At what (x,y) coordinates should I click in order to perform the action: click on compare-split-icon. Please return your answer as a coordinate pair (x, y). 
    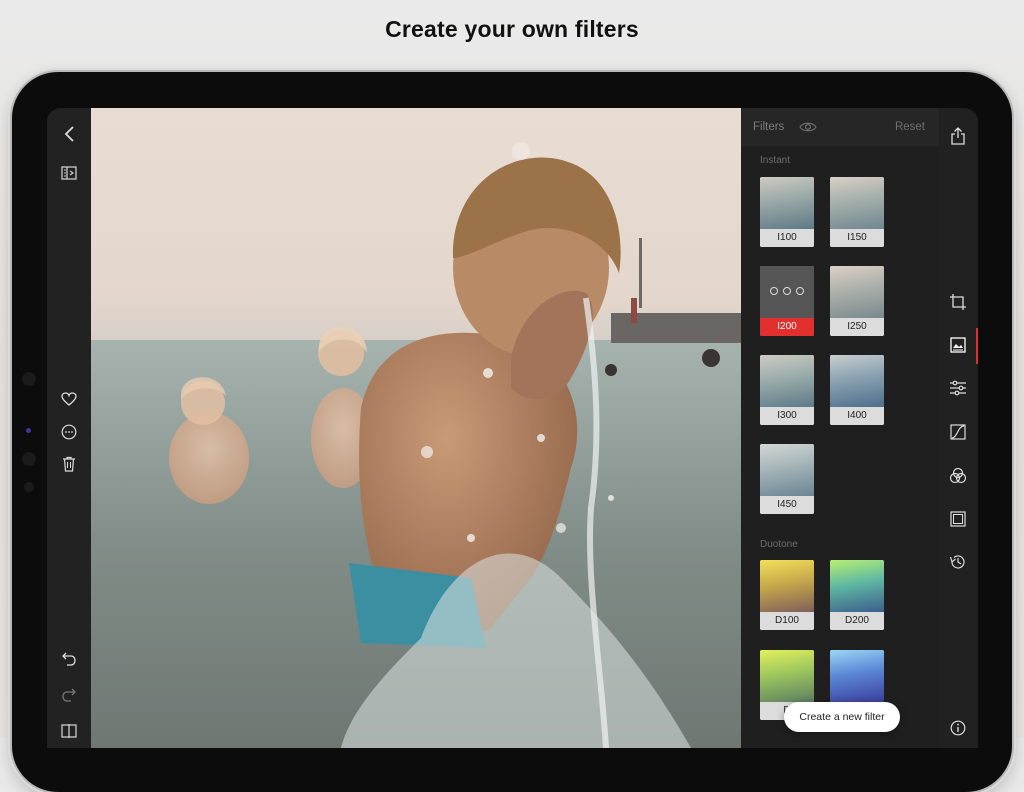
    Looking at the image, I should click on (69, 173).